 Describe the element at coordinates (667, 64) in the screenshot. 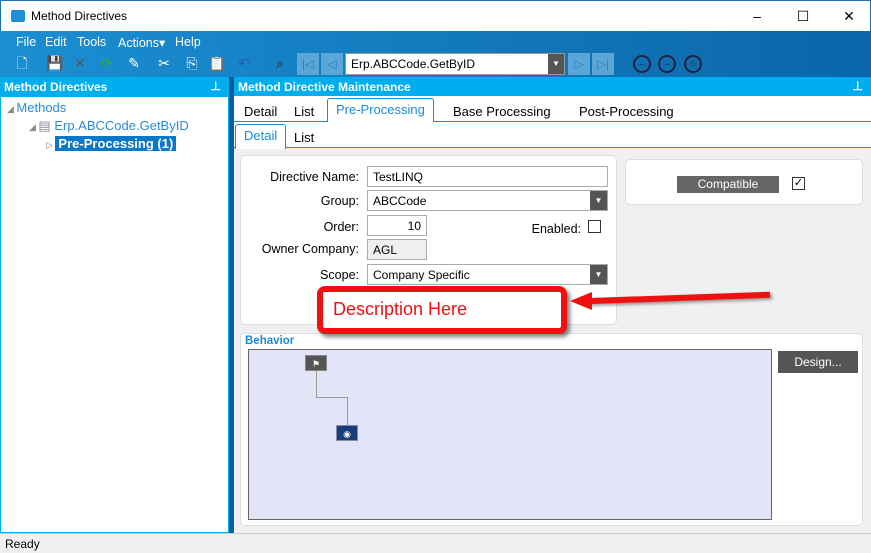

I see `forward-icon: →` at that location.